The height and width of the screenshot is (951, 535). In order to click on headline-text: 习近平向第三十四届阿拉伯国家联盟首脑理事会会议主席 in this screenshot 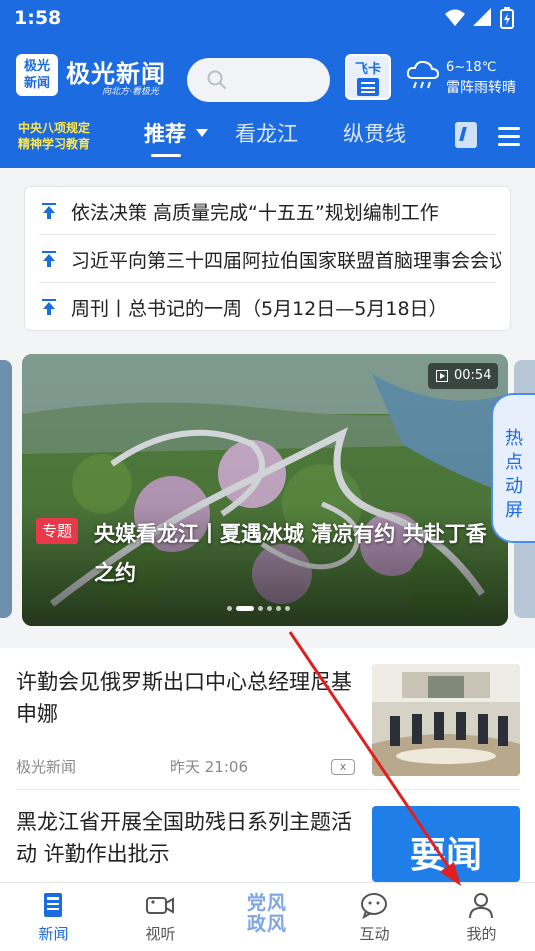, I will do `click(286, 261)`.